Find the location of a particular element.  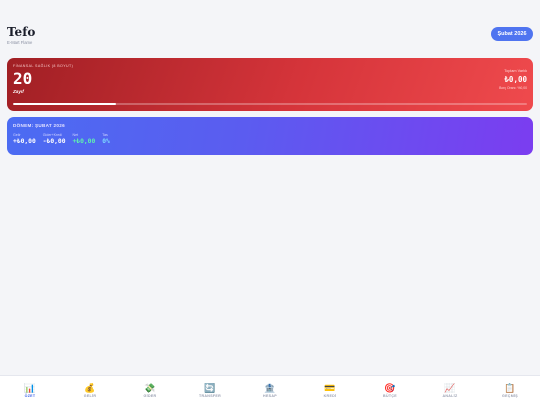

nav-item-budget: 🎯 BÜTÇE is located at coordinates (390, 390).